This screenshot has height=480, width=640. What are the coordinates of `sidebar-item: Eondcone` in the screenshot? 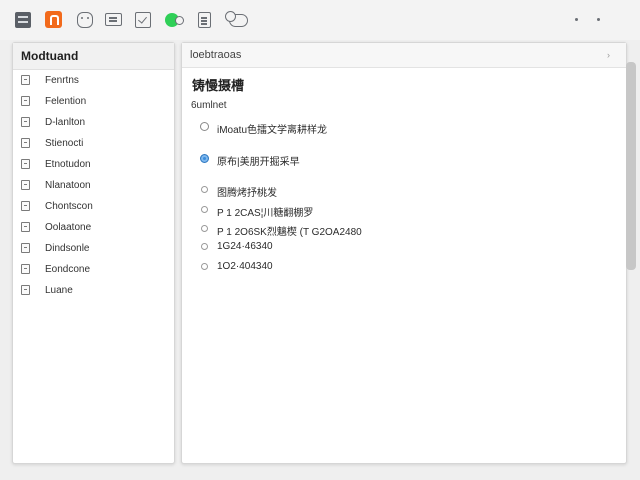 It's located at (93, 269).